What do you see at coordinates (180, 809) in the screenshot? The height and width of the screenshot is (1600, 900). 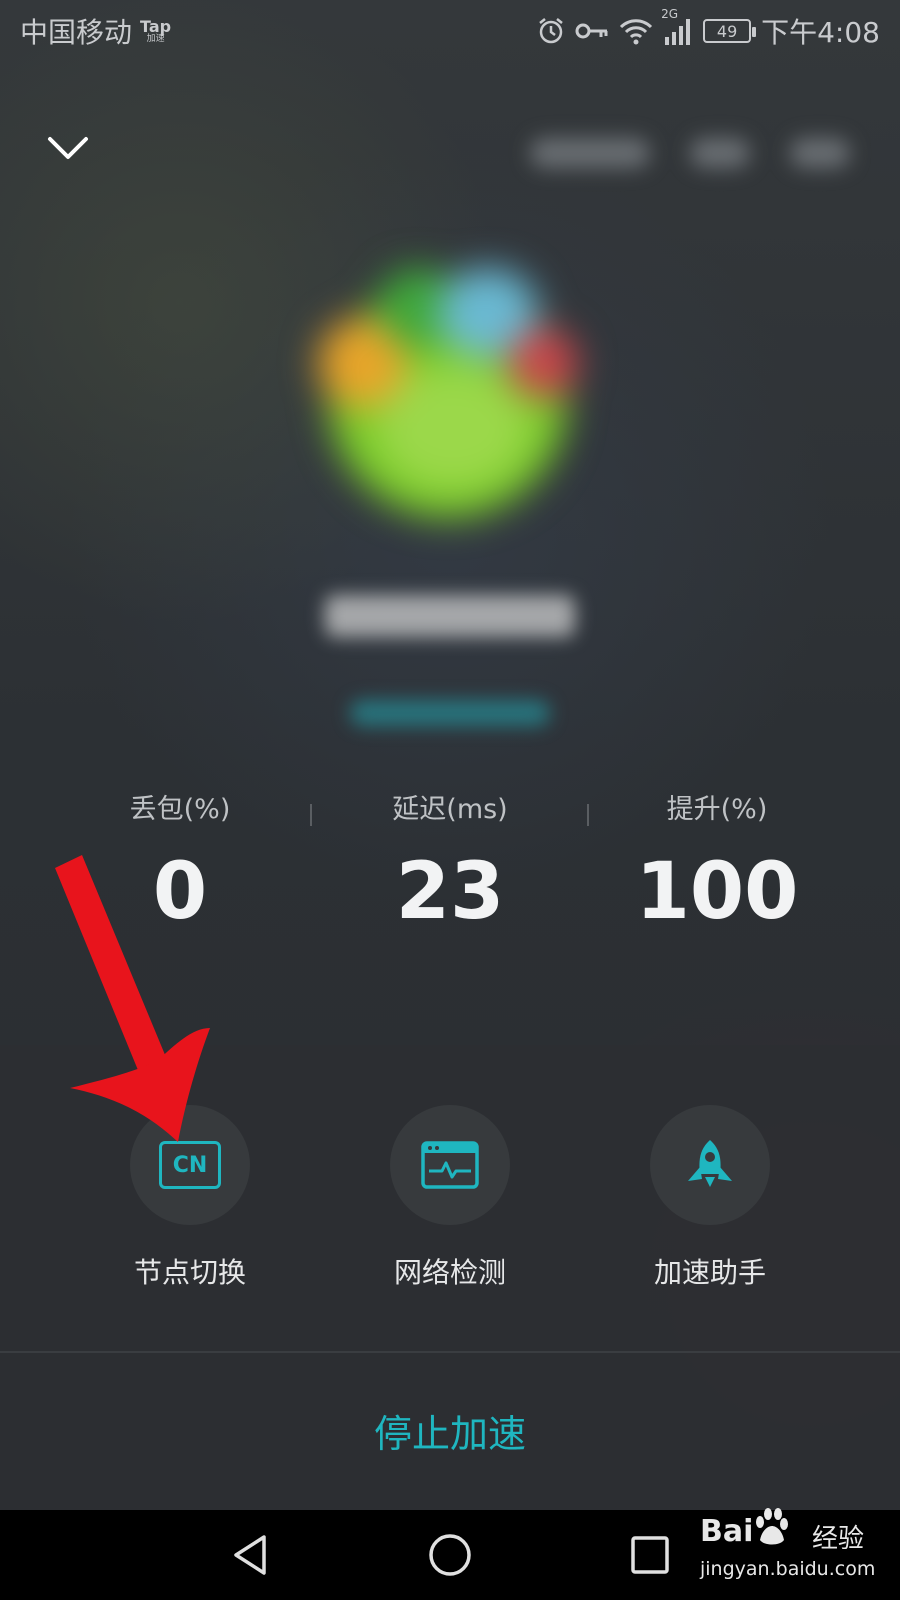 I see `stat-label: 丢包(%)` at bounding box center [180, 809].